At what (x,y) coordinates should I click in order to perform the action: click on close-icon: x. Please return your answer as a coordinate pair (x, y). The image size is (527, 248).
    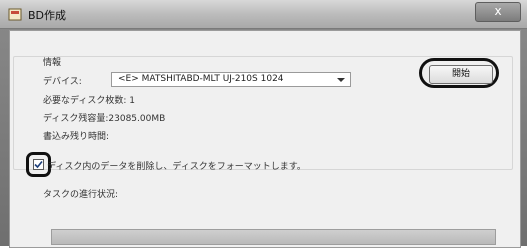
    Looking at the image, I should click on (498, 11).